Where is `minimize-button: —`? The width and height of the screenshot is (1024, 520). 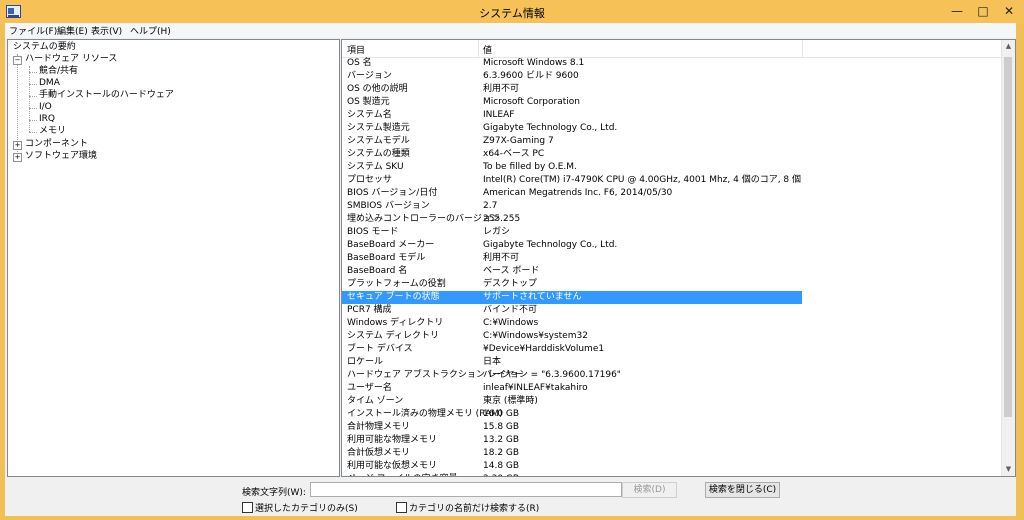
minimize-button: — is located at coordinates (957, 11).